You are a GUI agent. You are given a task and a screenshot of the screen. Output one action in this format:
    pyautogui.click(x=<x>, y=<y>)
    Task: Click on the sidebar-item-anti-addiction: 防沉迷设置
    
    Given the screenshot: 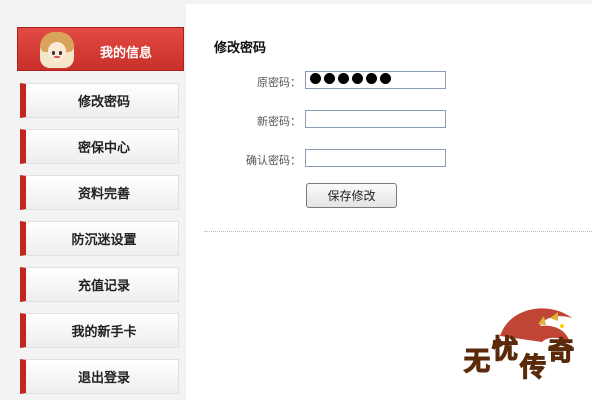 What is the action you would take?
    pyautogui.click(x=99, y=238)
    